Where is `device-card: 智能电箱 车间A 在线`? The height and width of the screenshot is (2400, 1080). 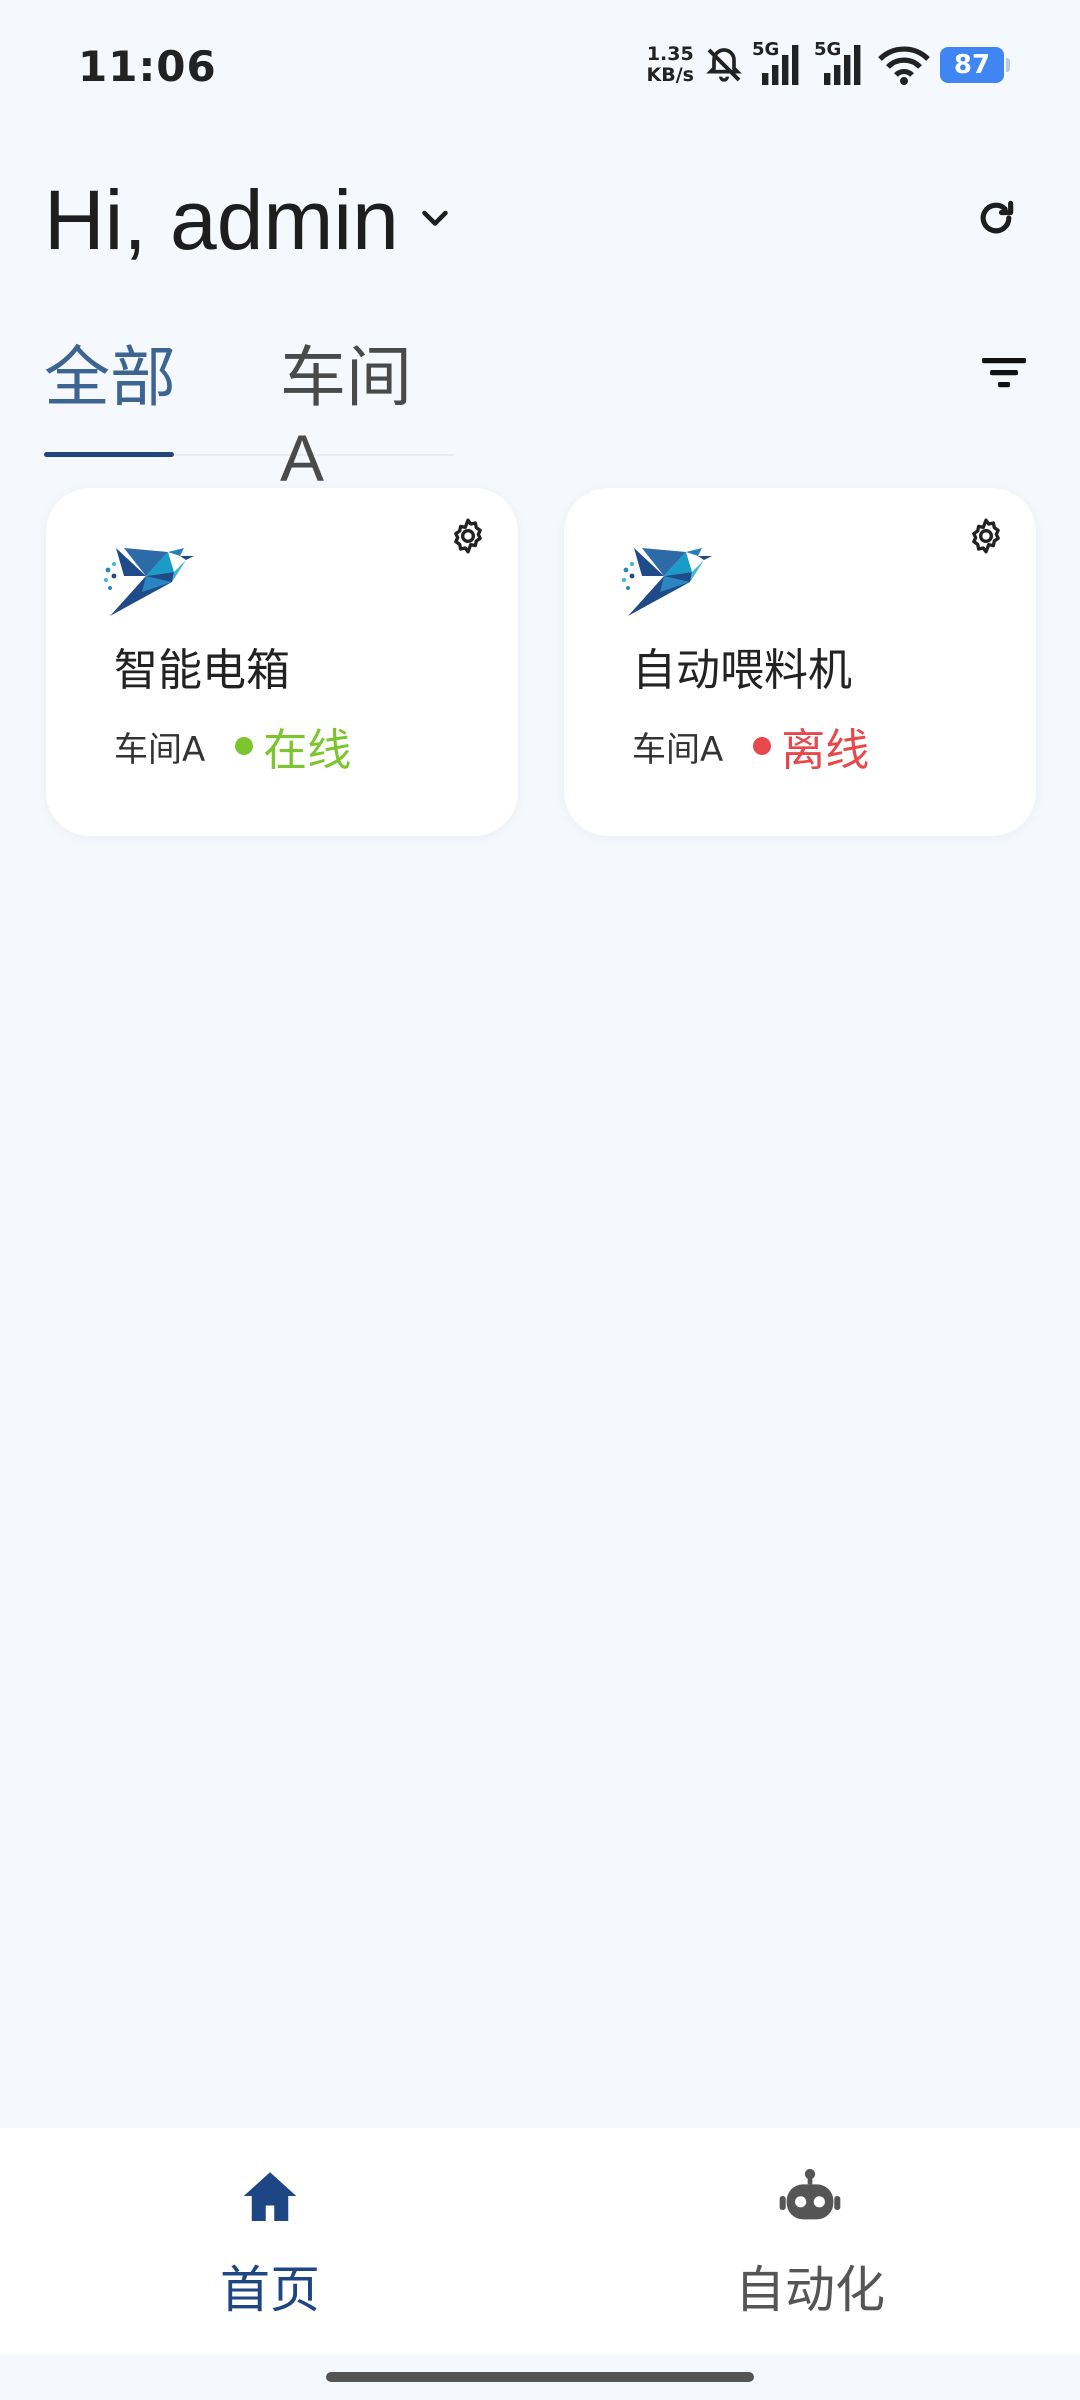 device-card: 智能电箱 车间A 在线 is located at coordinates (282, 662).